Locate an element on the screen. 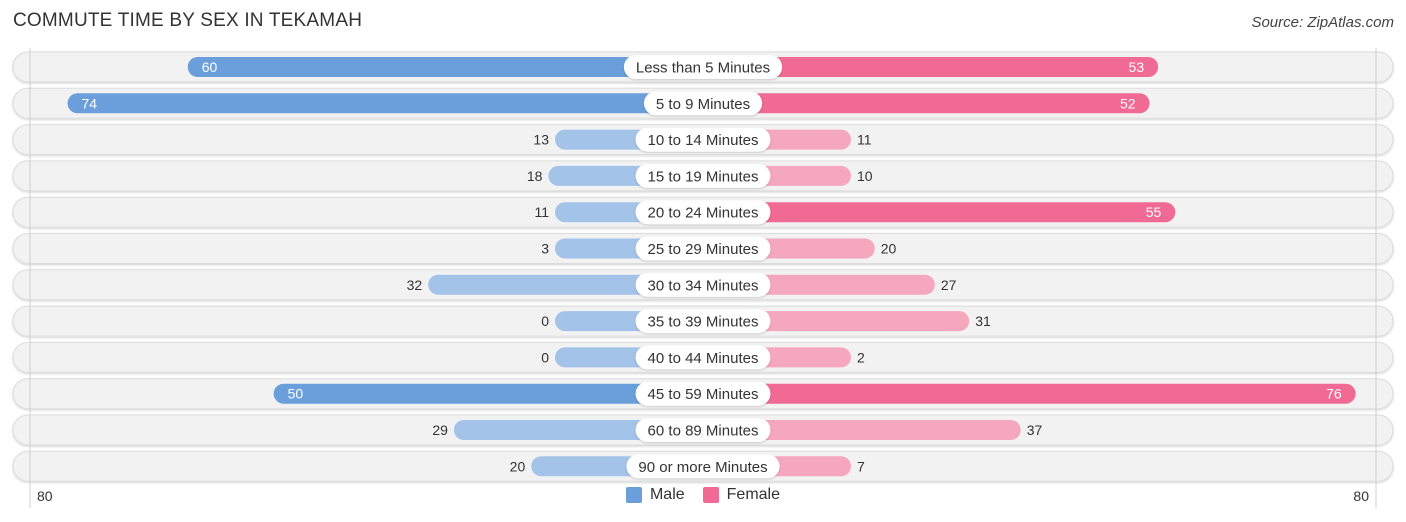 This screenshot has height=522, width=1406. value-label-female: 76 is located at coordinates (1334, 394).